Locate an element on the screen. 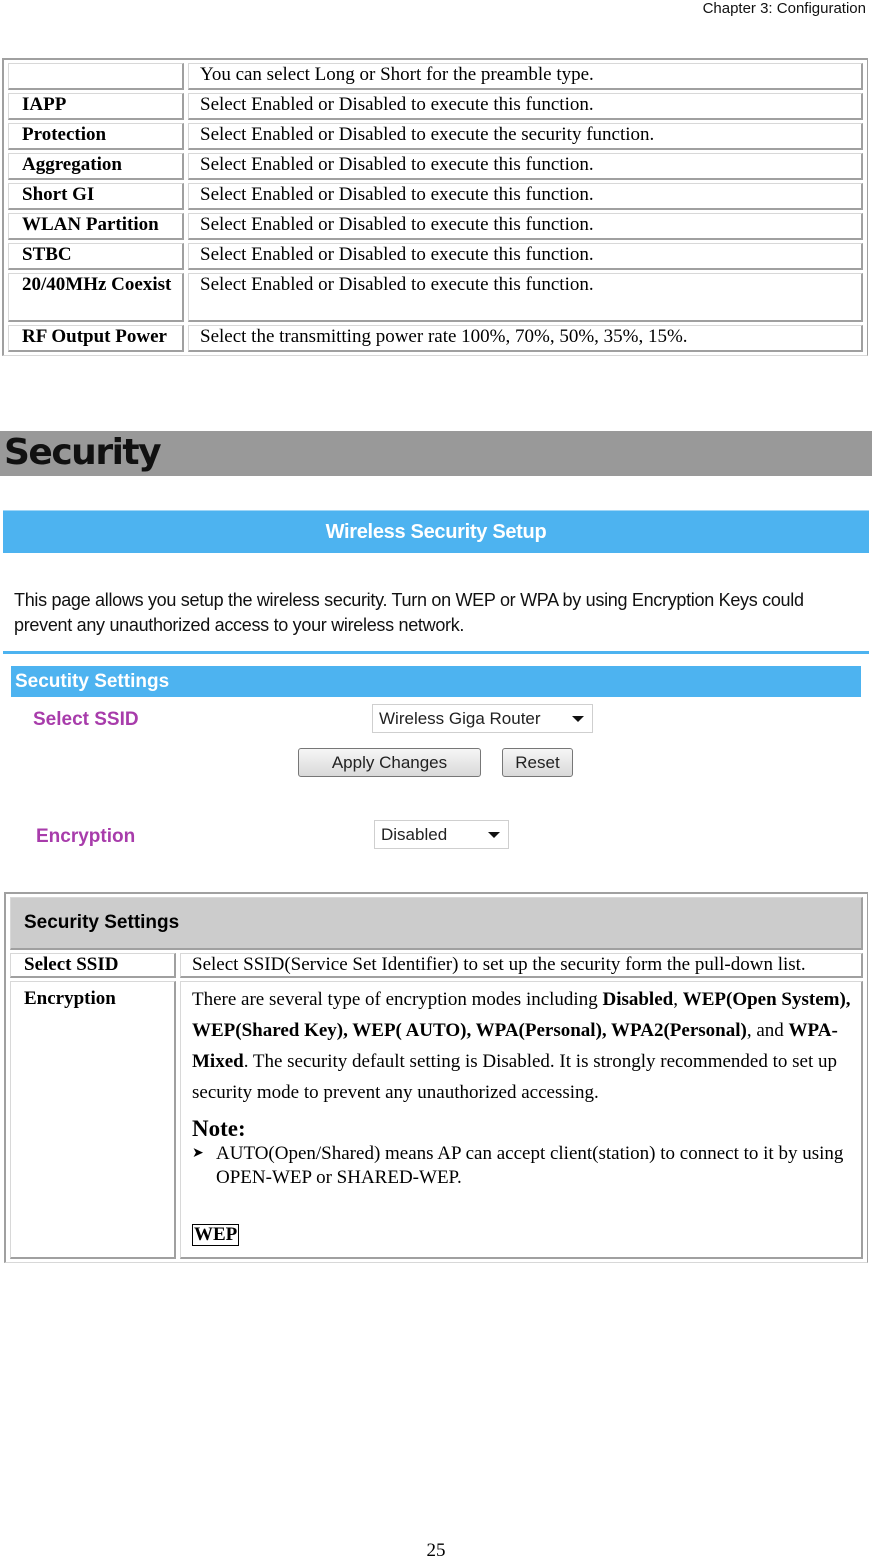 This screenshot has width=872, height=1562. row-key: STBC is located at coordinates (96, 256).